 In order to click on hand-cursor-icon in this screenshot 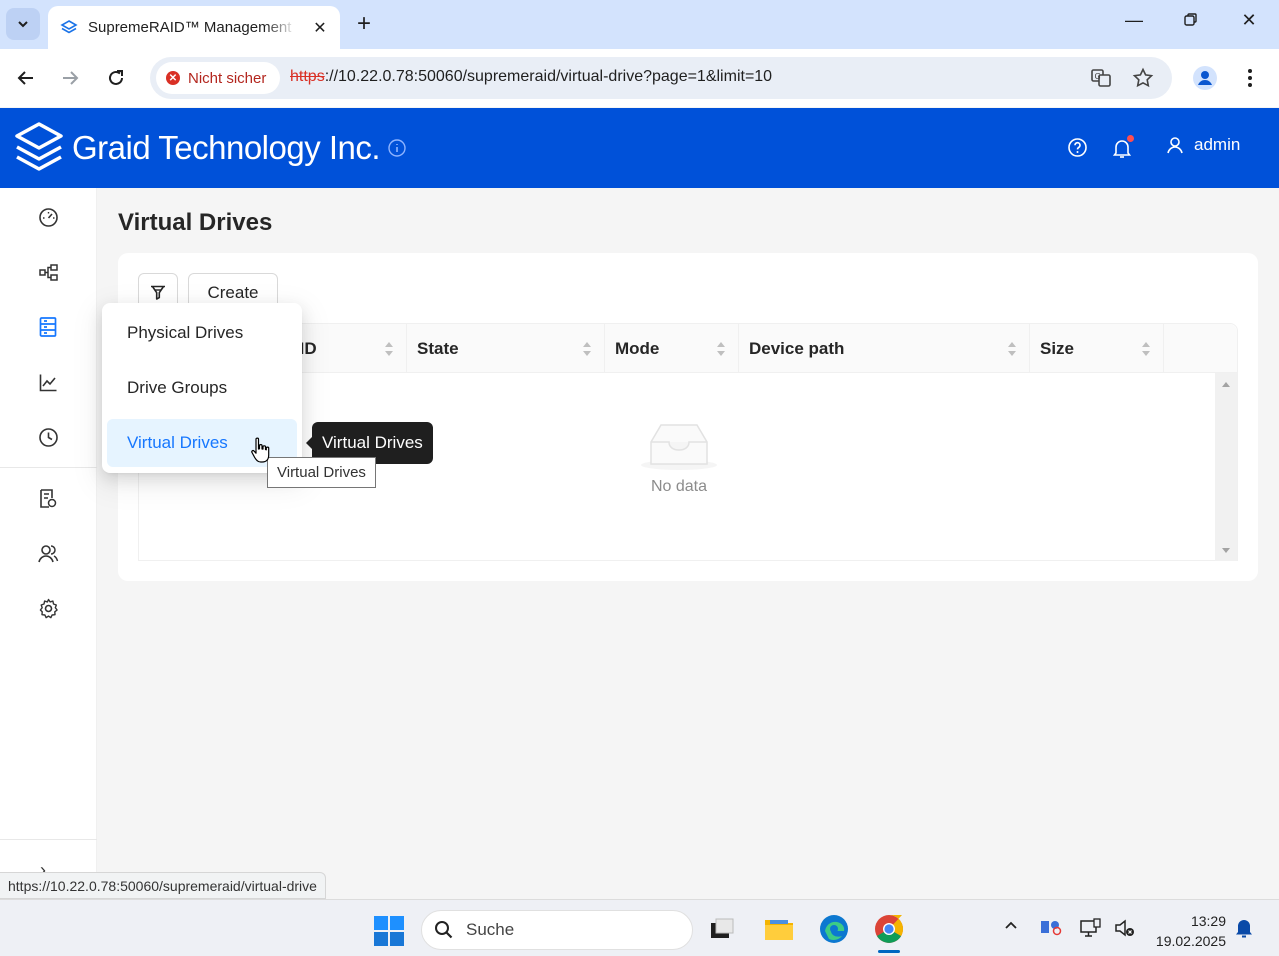, I will do `click(260, 450)`.